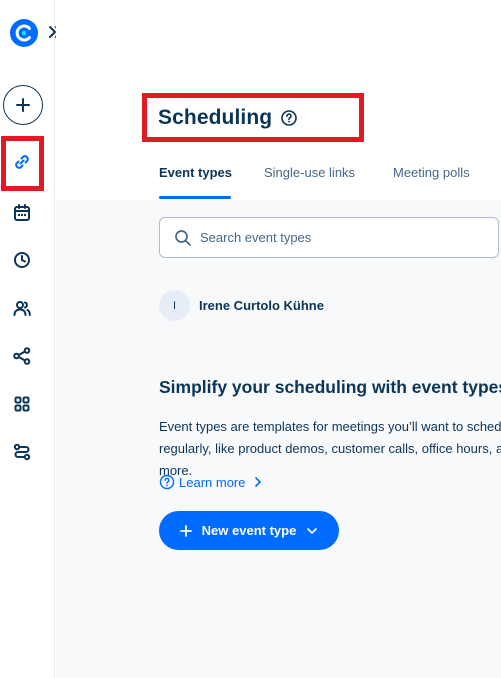 This screenshot has height=678, width=501. I want to click on learn-more-link: Learn more, so click(213, 482).